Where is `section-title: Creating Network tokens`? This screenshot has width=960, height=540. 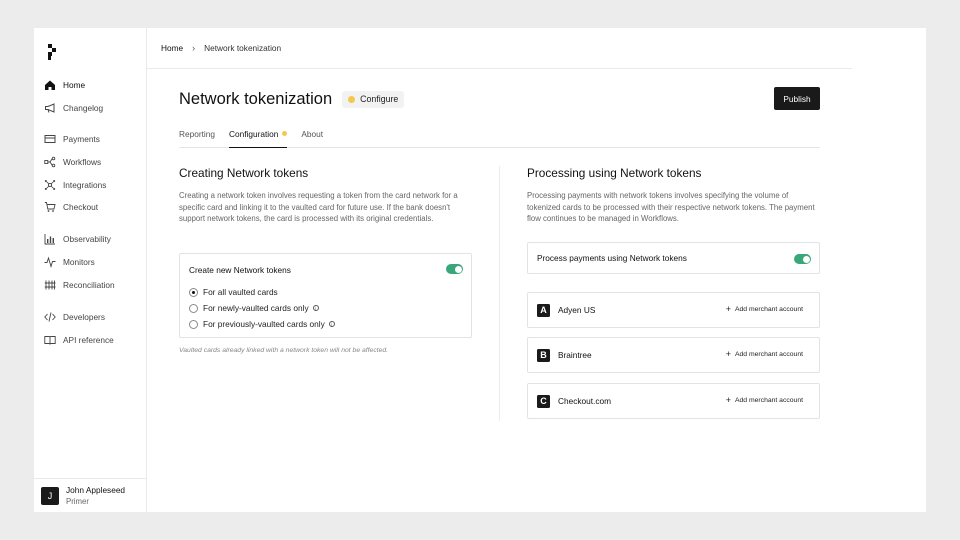
section-title: Creating Network tokens is located at coordinates (244, 173).